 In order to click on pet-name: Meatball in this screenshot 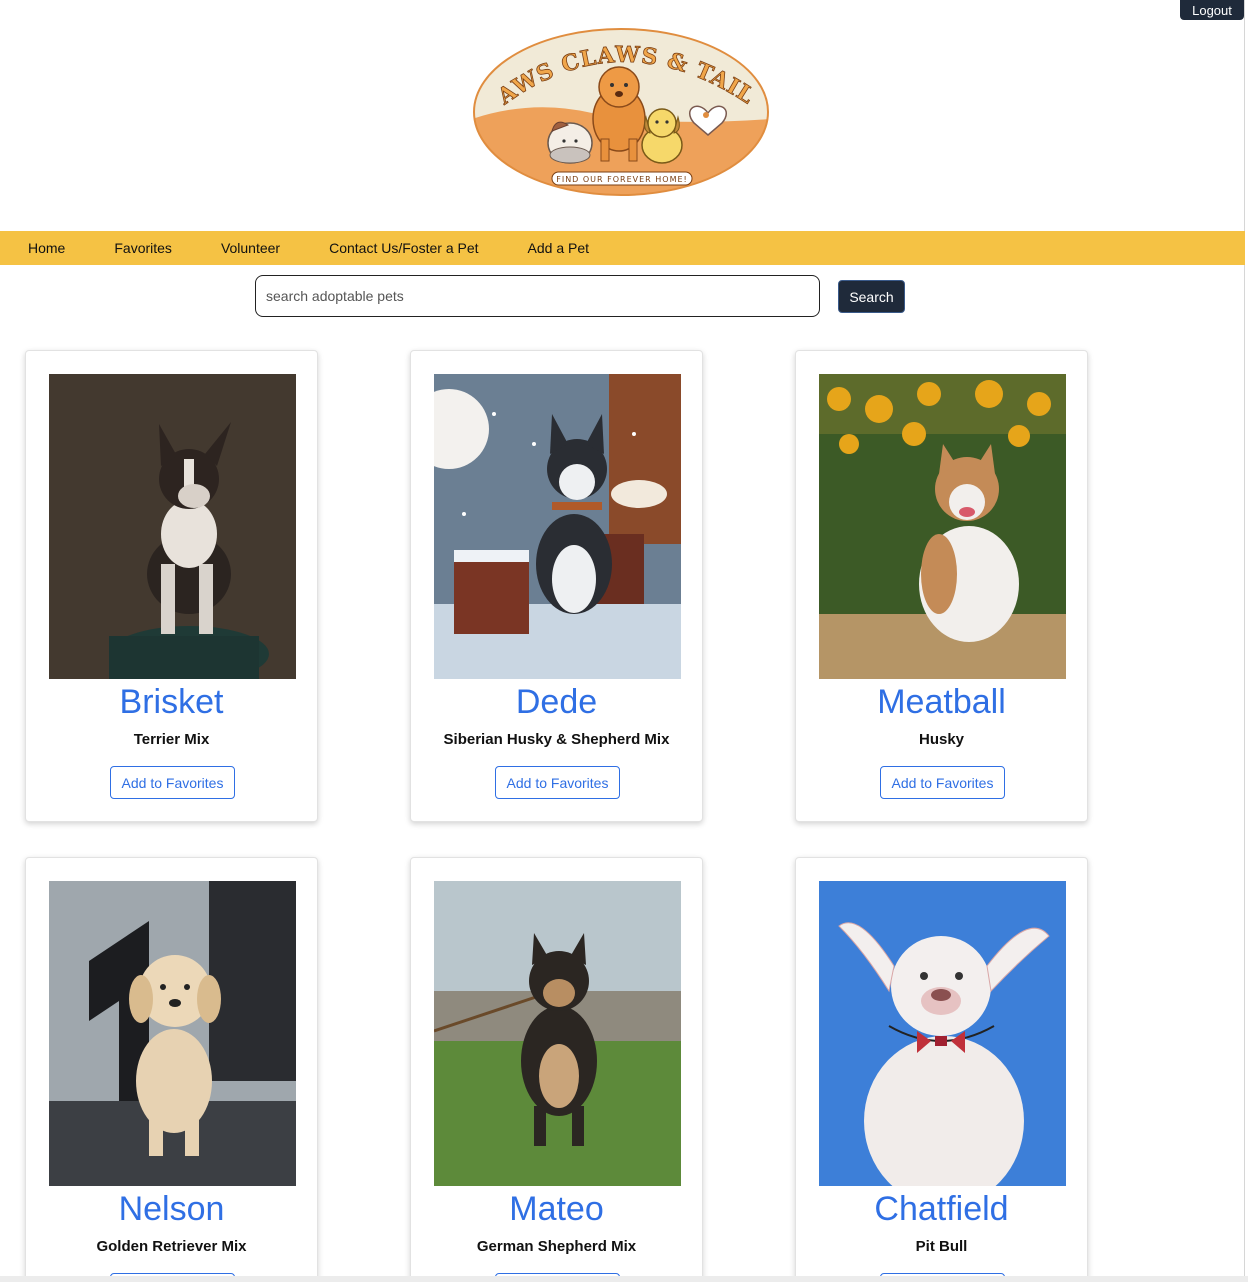, I will do `click(941, 702)`.